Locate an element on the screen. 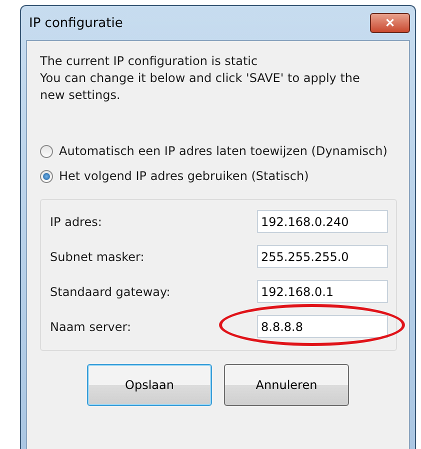 This screenshot has height=449, width=421. window-title: IP configuratie is located at coordinates (76, 23).